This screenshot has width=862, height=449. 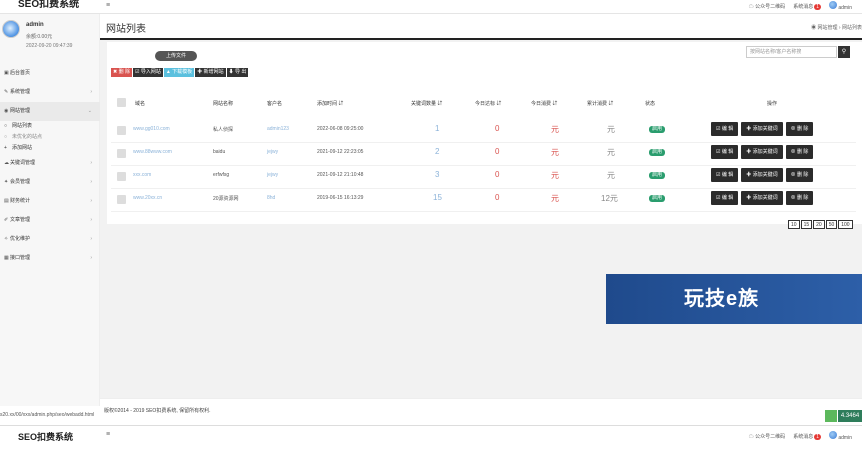 I want to click on cell-domain: www.88www.com, so click(x=152, y=152).